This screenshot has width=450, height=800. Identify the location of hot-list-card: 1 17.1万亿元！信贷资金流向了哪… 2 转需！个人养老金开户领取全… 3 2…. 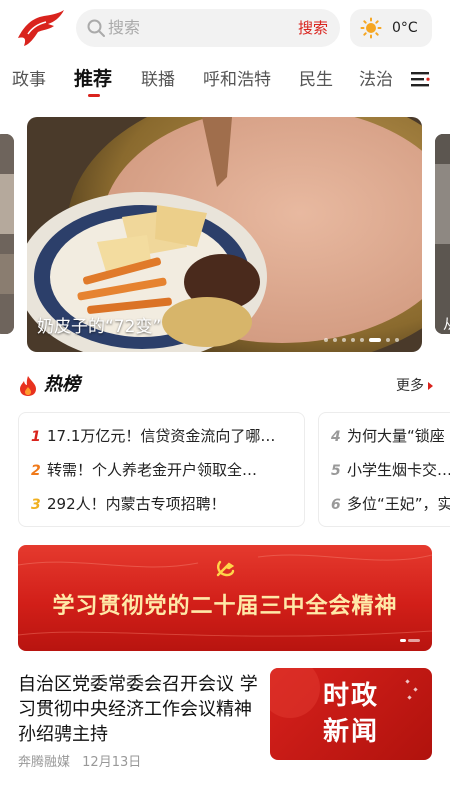
(161, 469).